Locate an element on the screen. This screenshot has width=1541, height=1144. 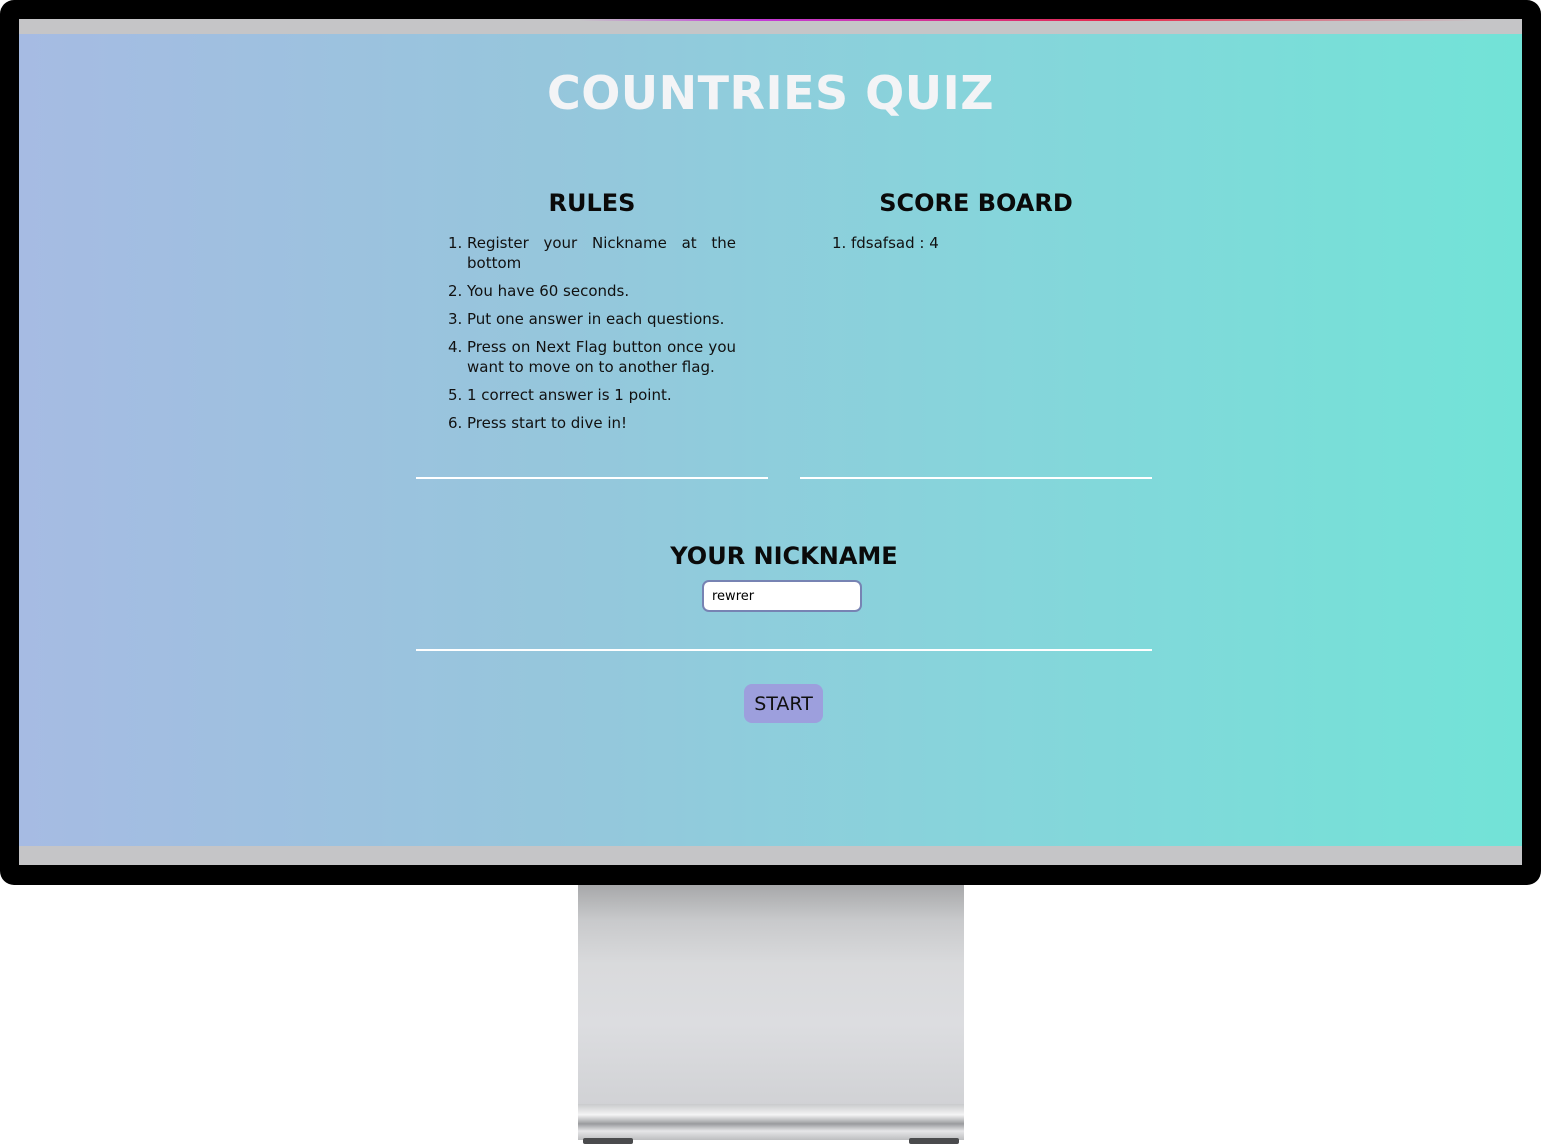
rule-number: 2. is located at coordinates (455, 291).